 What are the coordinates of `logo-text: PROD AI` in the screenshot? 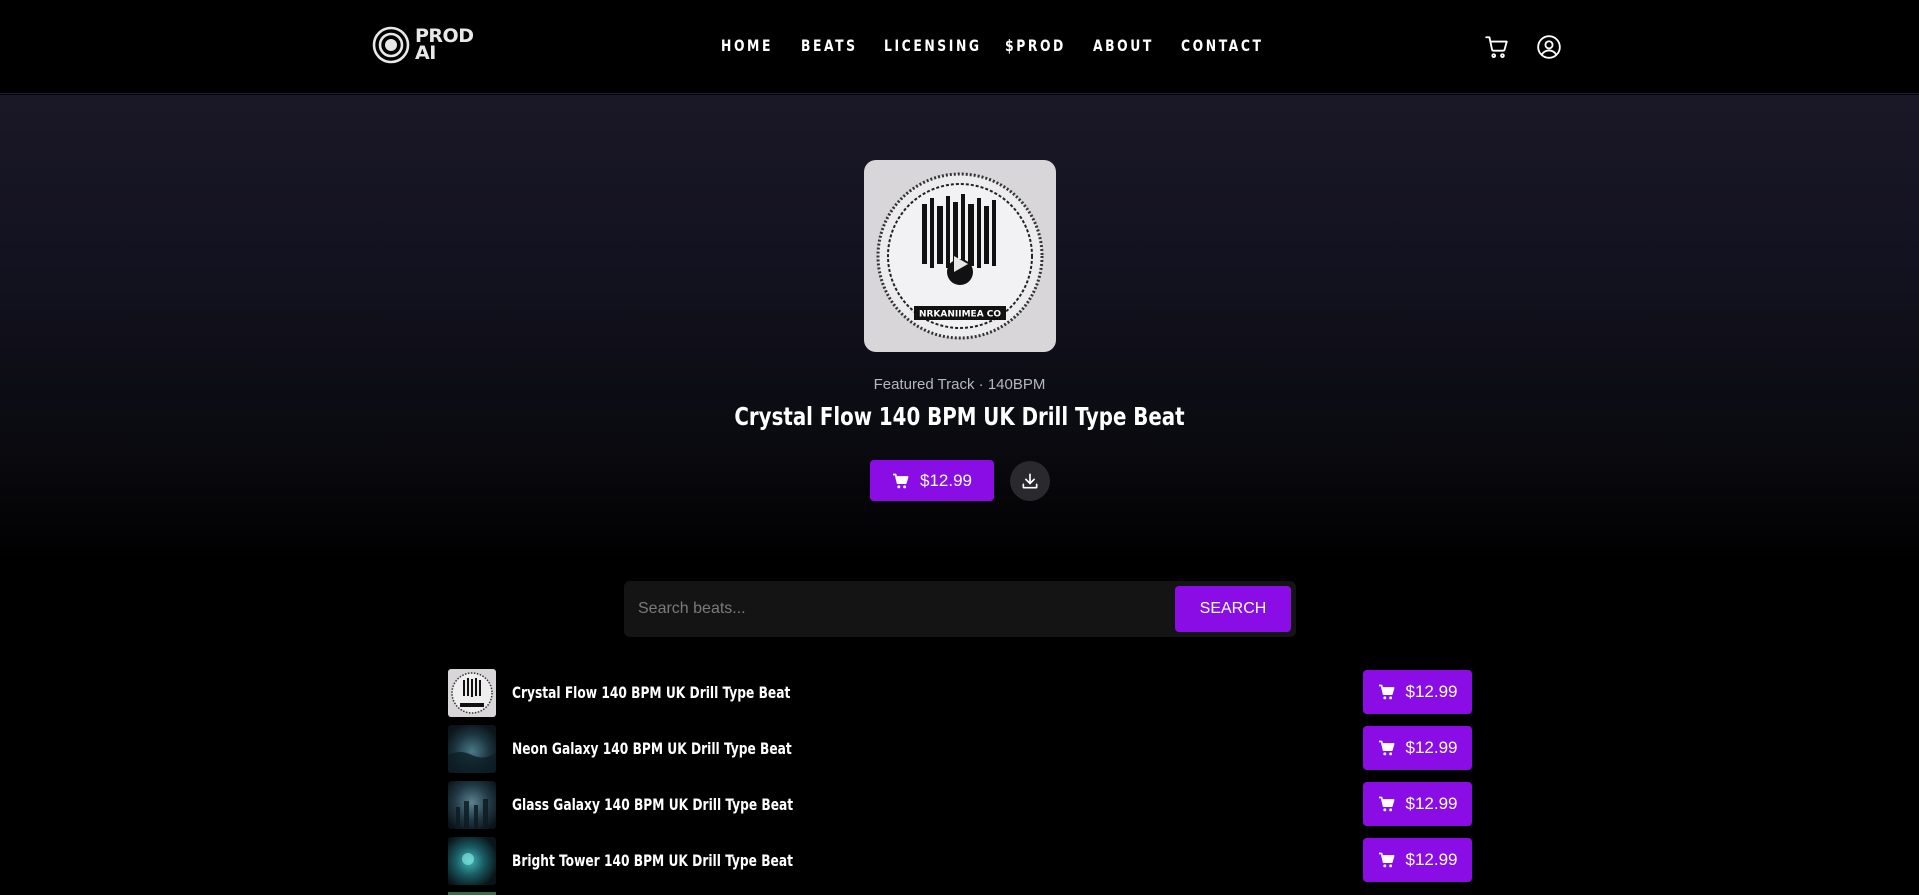 It's located at (444, 45).